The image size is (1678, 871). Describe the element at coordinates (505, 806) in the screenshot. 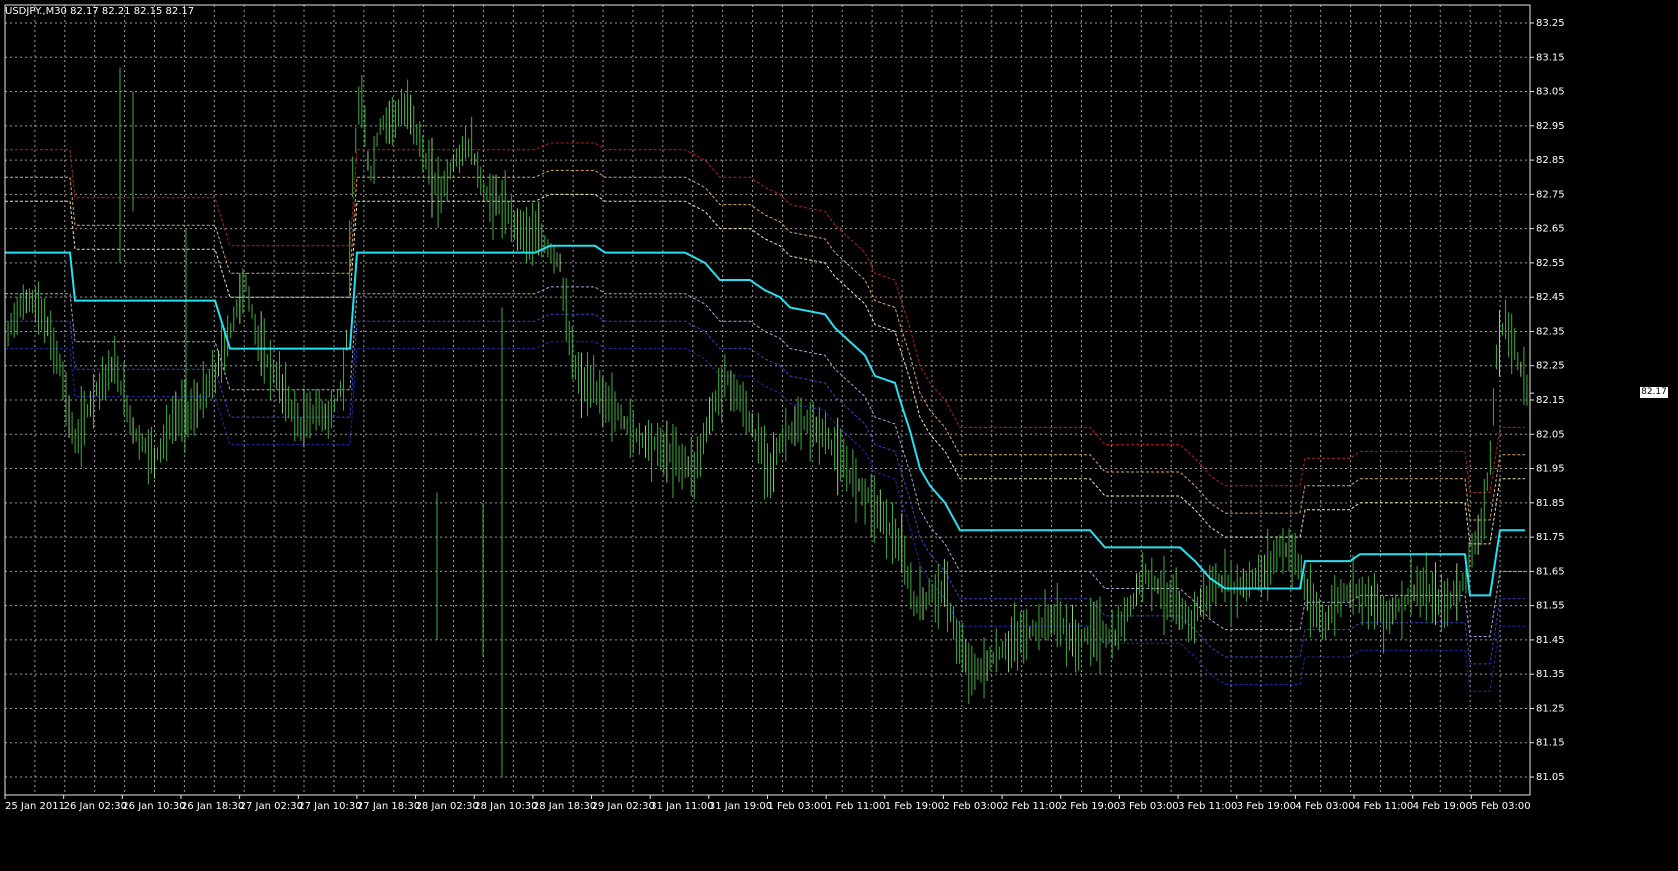

I see `x-tick-label: 28 Jan 10:30` at that location.